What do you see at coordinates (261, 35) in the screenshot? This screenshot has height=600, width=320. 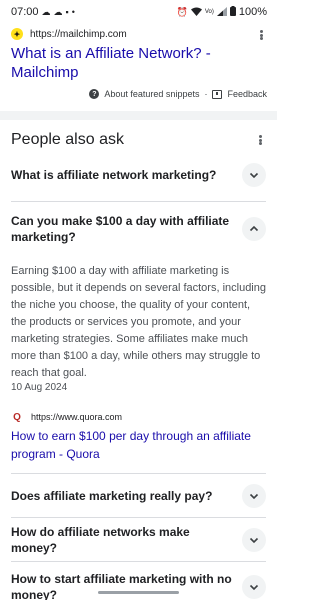 I see `result-more-options-icon` at bounding box center [261, 35].